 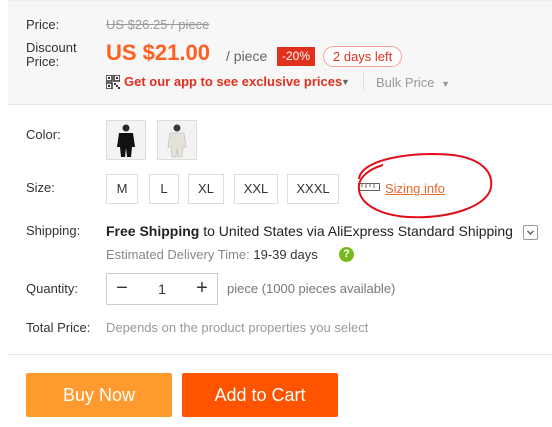 What do you see at coordinates (43, 61) in the screenshot?
I see `discount-label-line2: Price:` at bounding box center [43, 61].